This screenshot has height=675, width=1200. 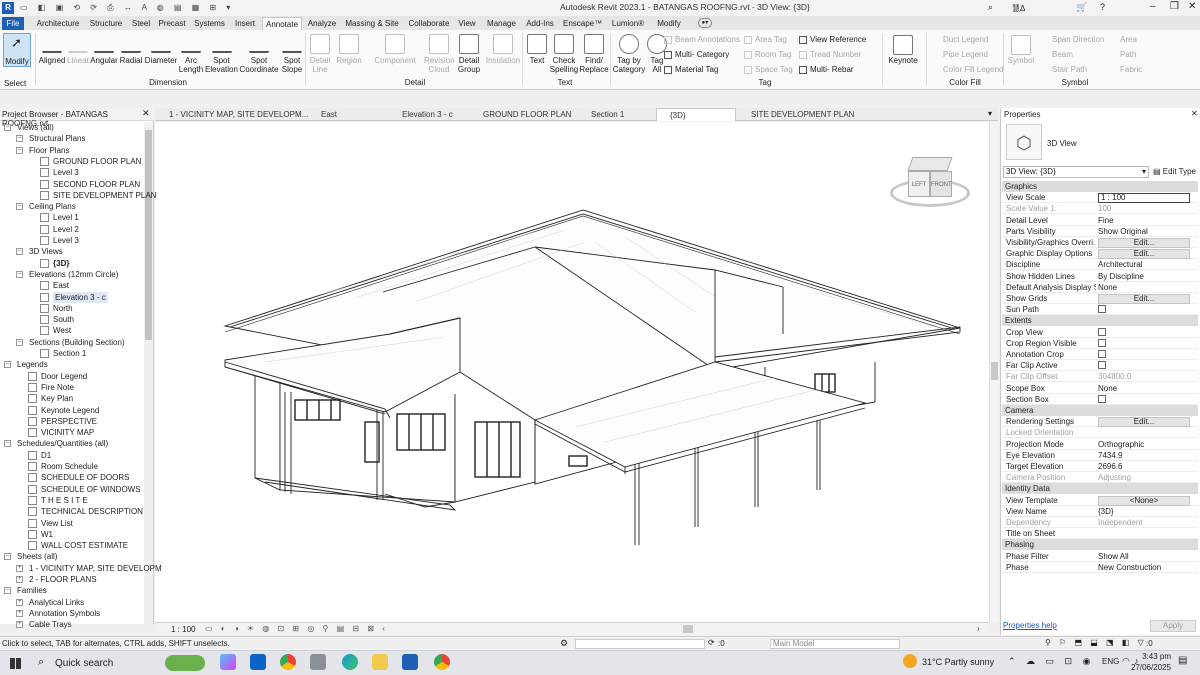 I want to click on text-find-replace-icon, so click(x=594, y=44).